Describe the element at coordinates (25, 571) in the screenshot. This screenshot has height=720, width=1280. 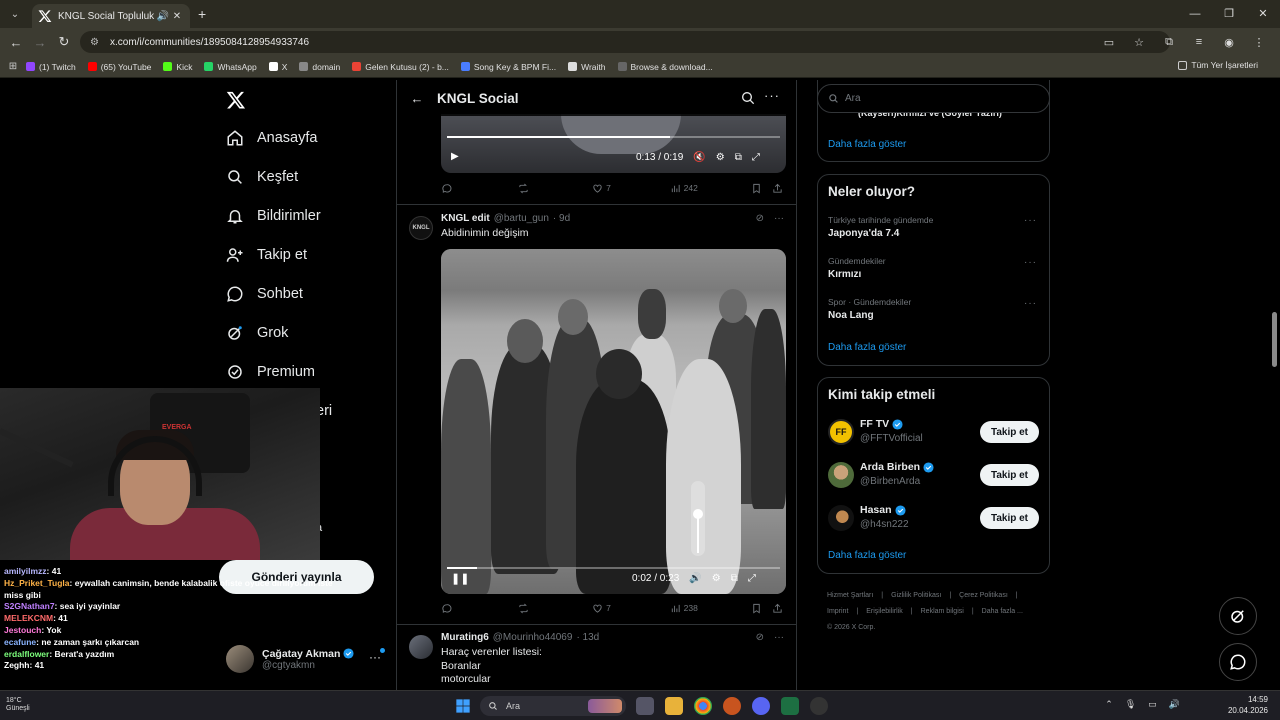
I see `chat-username: amilyilmzz` at that location.